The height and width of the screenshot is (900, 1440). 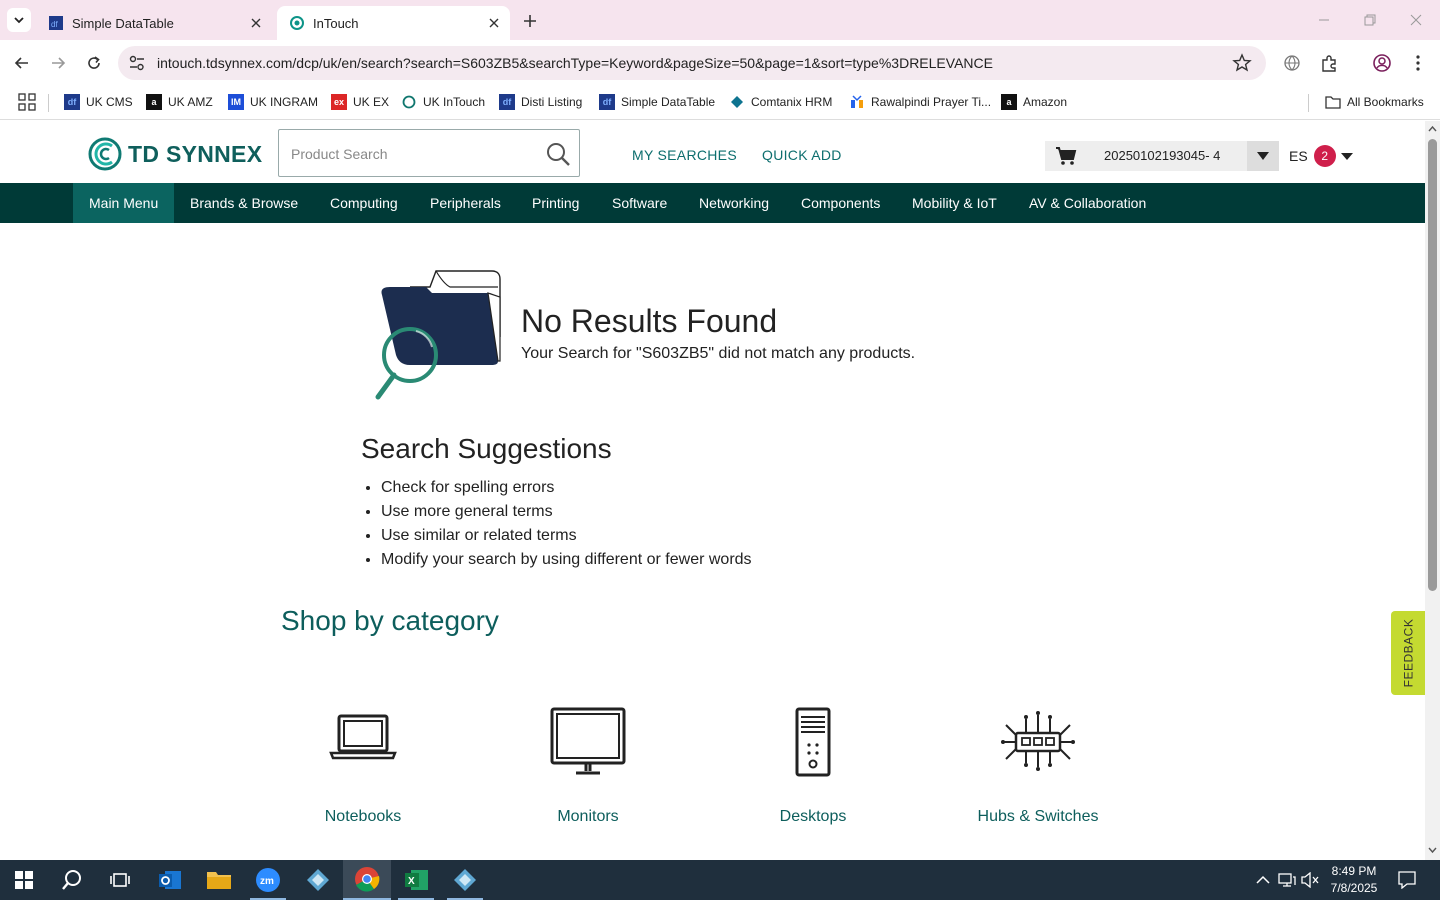 I want to click on page-scrollbar, so click(x=1432, y=490).